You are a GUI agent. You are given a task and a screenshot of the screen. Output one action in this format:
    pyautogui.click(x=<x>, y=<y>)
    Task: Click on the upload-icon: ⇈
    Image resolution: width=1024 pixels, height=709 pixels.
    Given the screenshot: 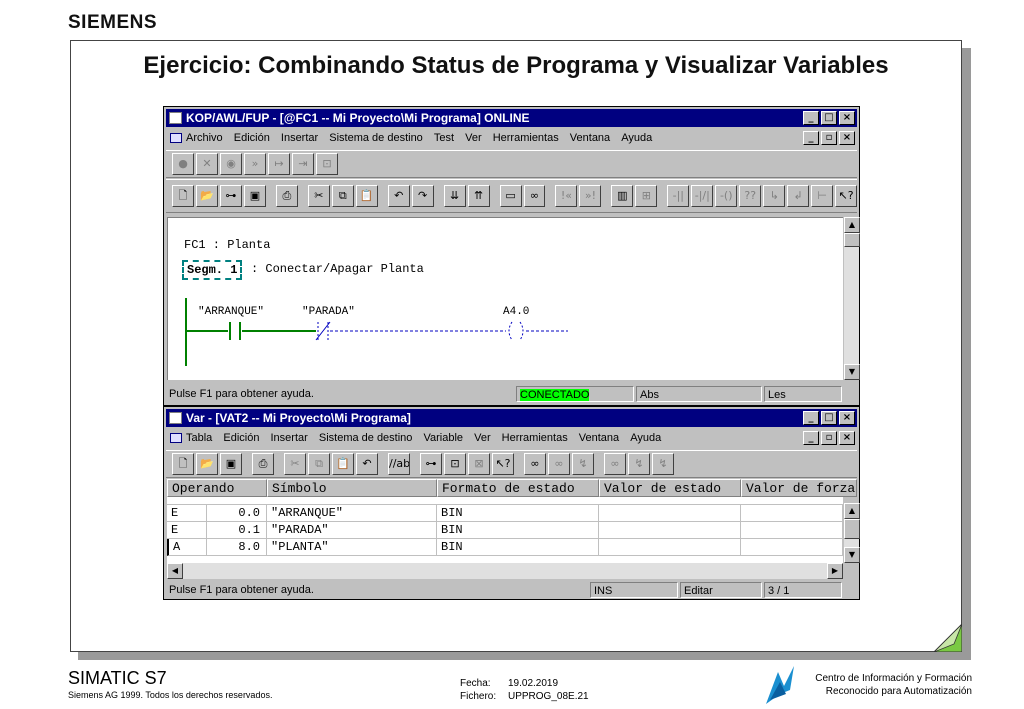 What is the action you would take?
    pyautogui.click(x=478, y=196)
    